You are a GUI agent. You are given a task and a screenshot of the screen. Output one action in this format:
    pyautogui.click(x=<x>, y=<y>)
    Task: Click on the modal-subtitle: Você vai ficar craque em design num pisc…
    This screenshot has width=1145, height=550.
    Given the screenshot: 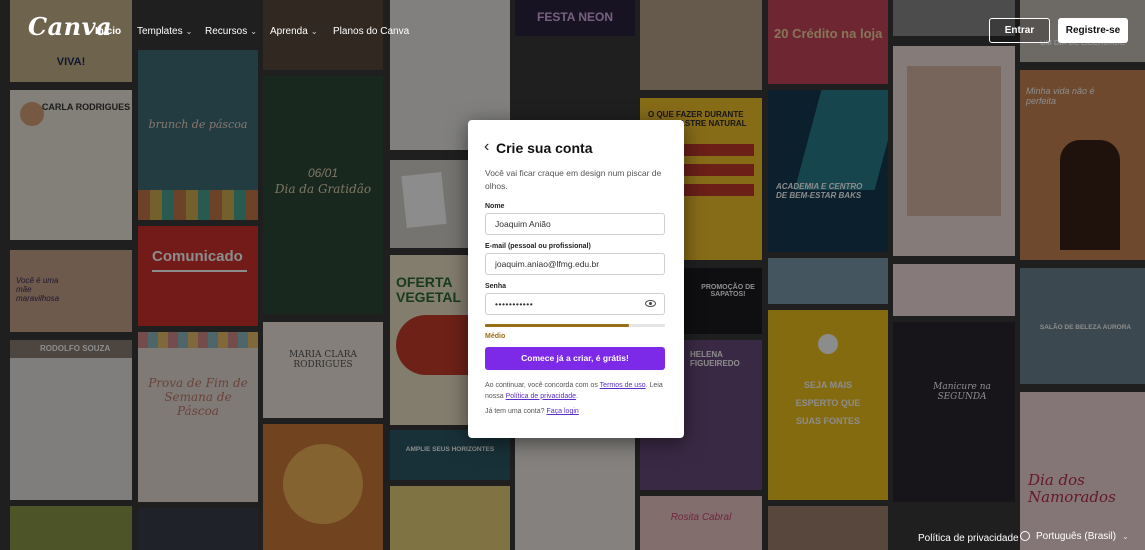 What is the action you would take?
    pyautogui.click(x=573, y=179)
    